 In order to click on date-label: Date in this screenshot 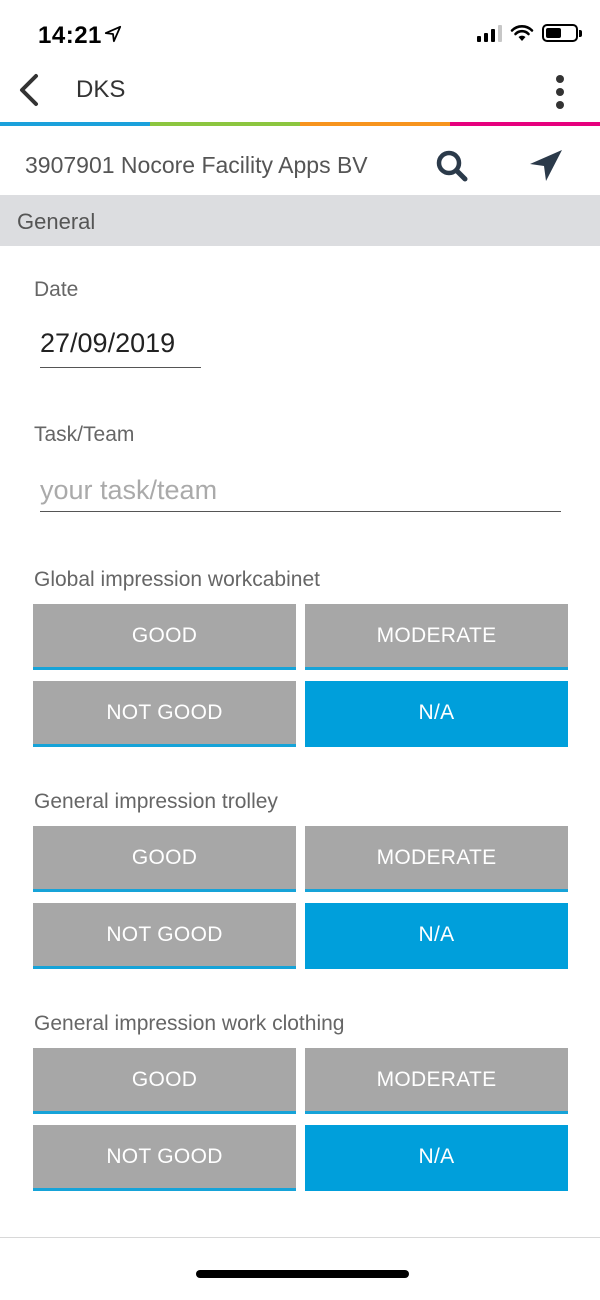, I will do `click(56, 289)`.